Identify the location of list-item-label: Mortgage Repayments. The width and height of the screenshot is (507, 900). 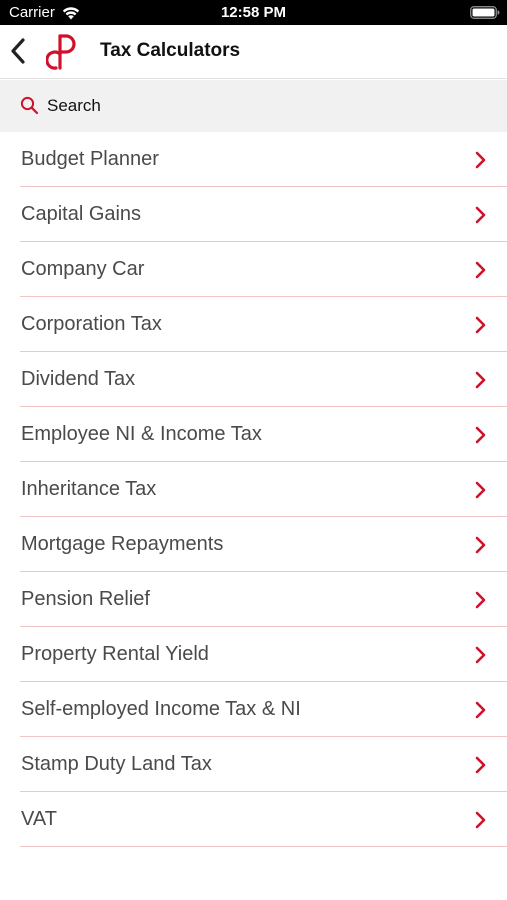
(122, 544).